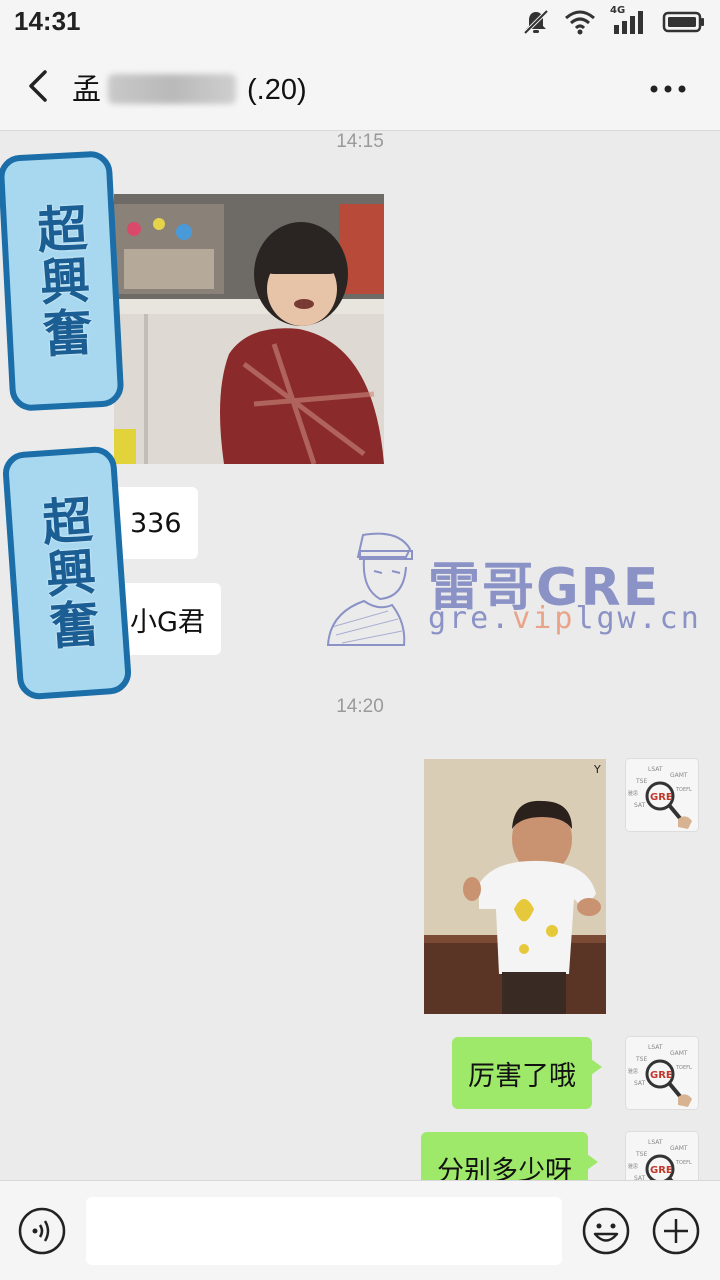 The height and width of the screenshot is (1280, 720). I want to click on svg-text: Y, so click(597, 769).